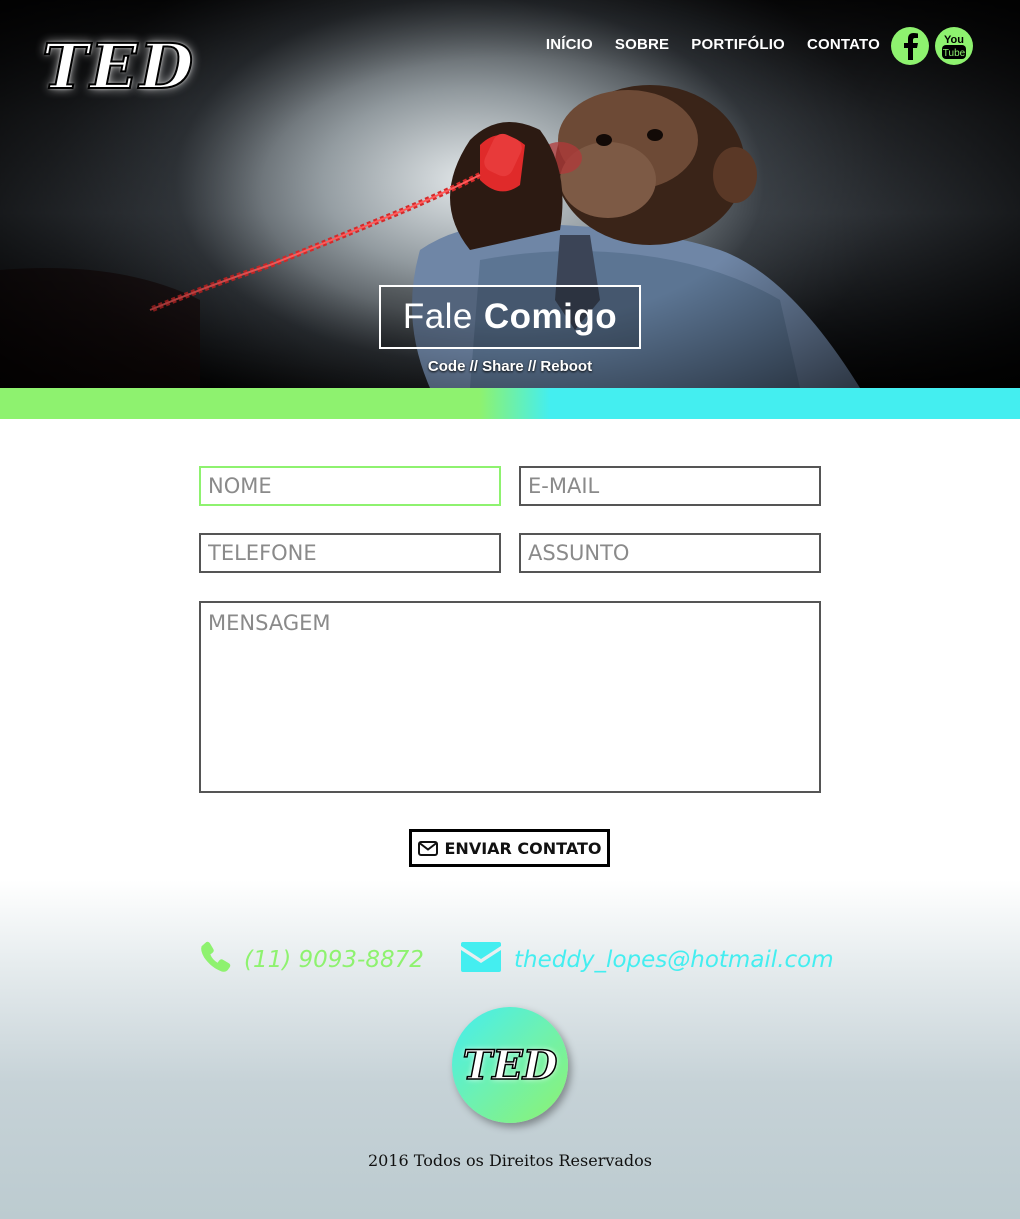  I want to click on assunto-input, so click(670, 553).